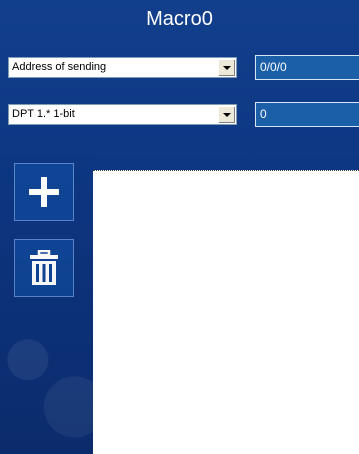 This screenshot has height=454, width=359. I want to click on dpt-value-field: 0, so click(307, 114).